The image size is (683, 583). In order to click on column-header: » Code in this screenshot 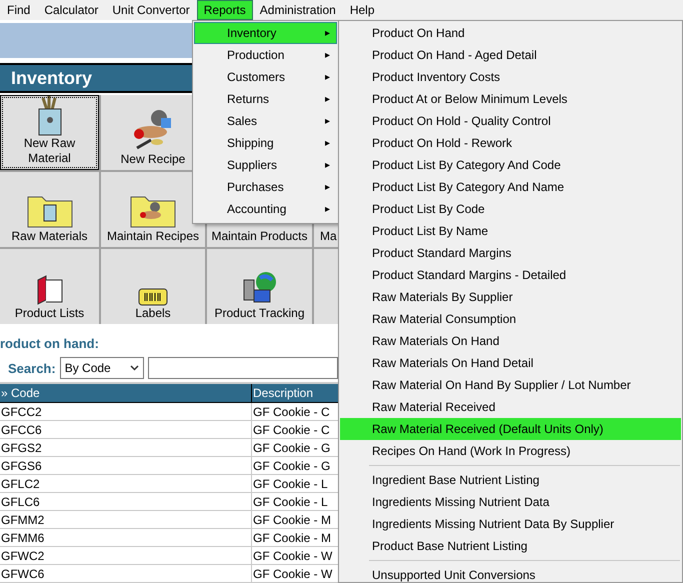, I will do `click(126, 393)`.